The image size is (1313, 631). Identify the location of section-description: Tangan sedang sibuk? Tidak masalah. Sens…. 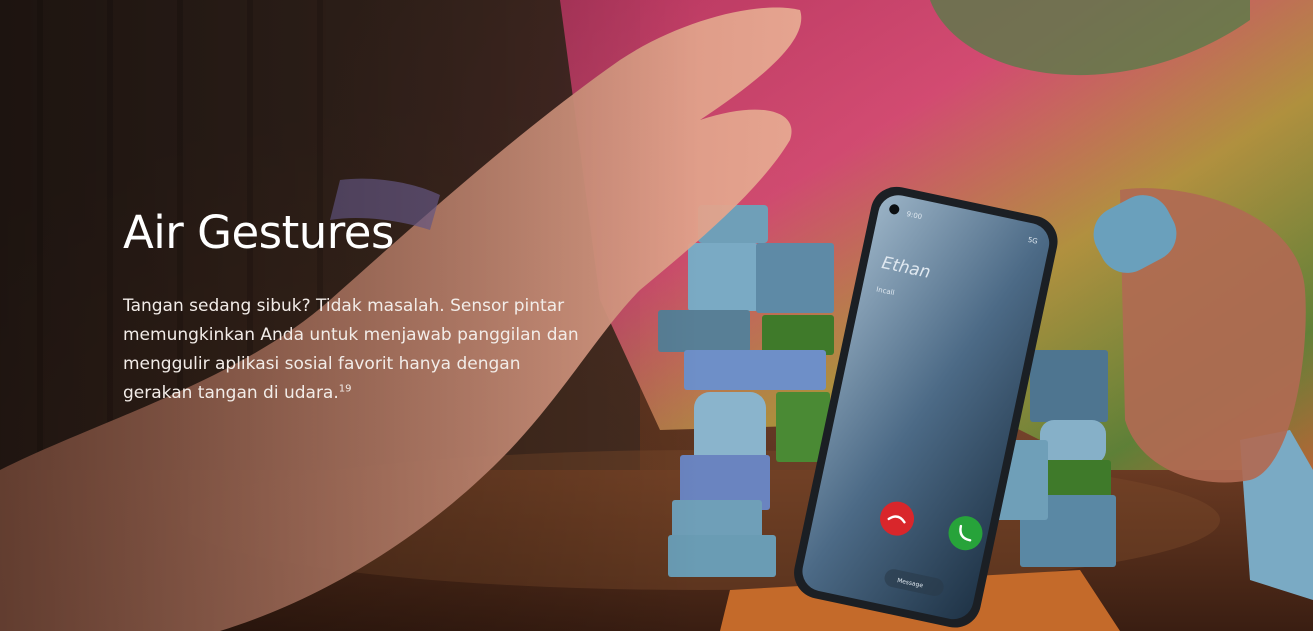
(358, 350).